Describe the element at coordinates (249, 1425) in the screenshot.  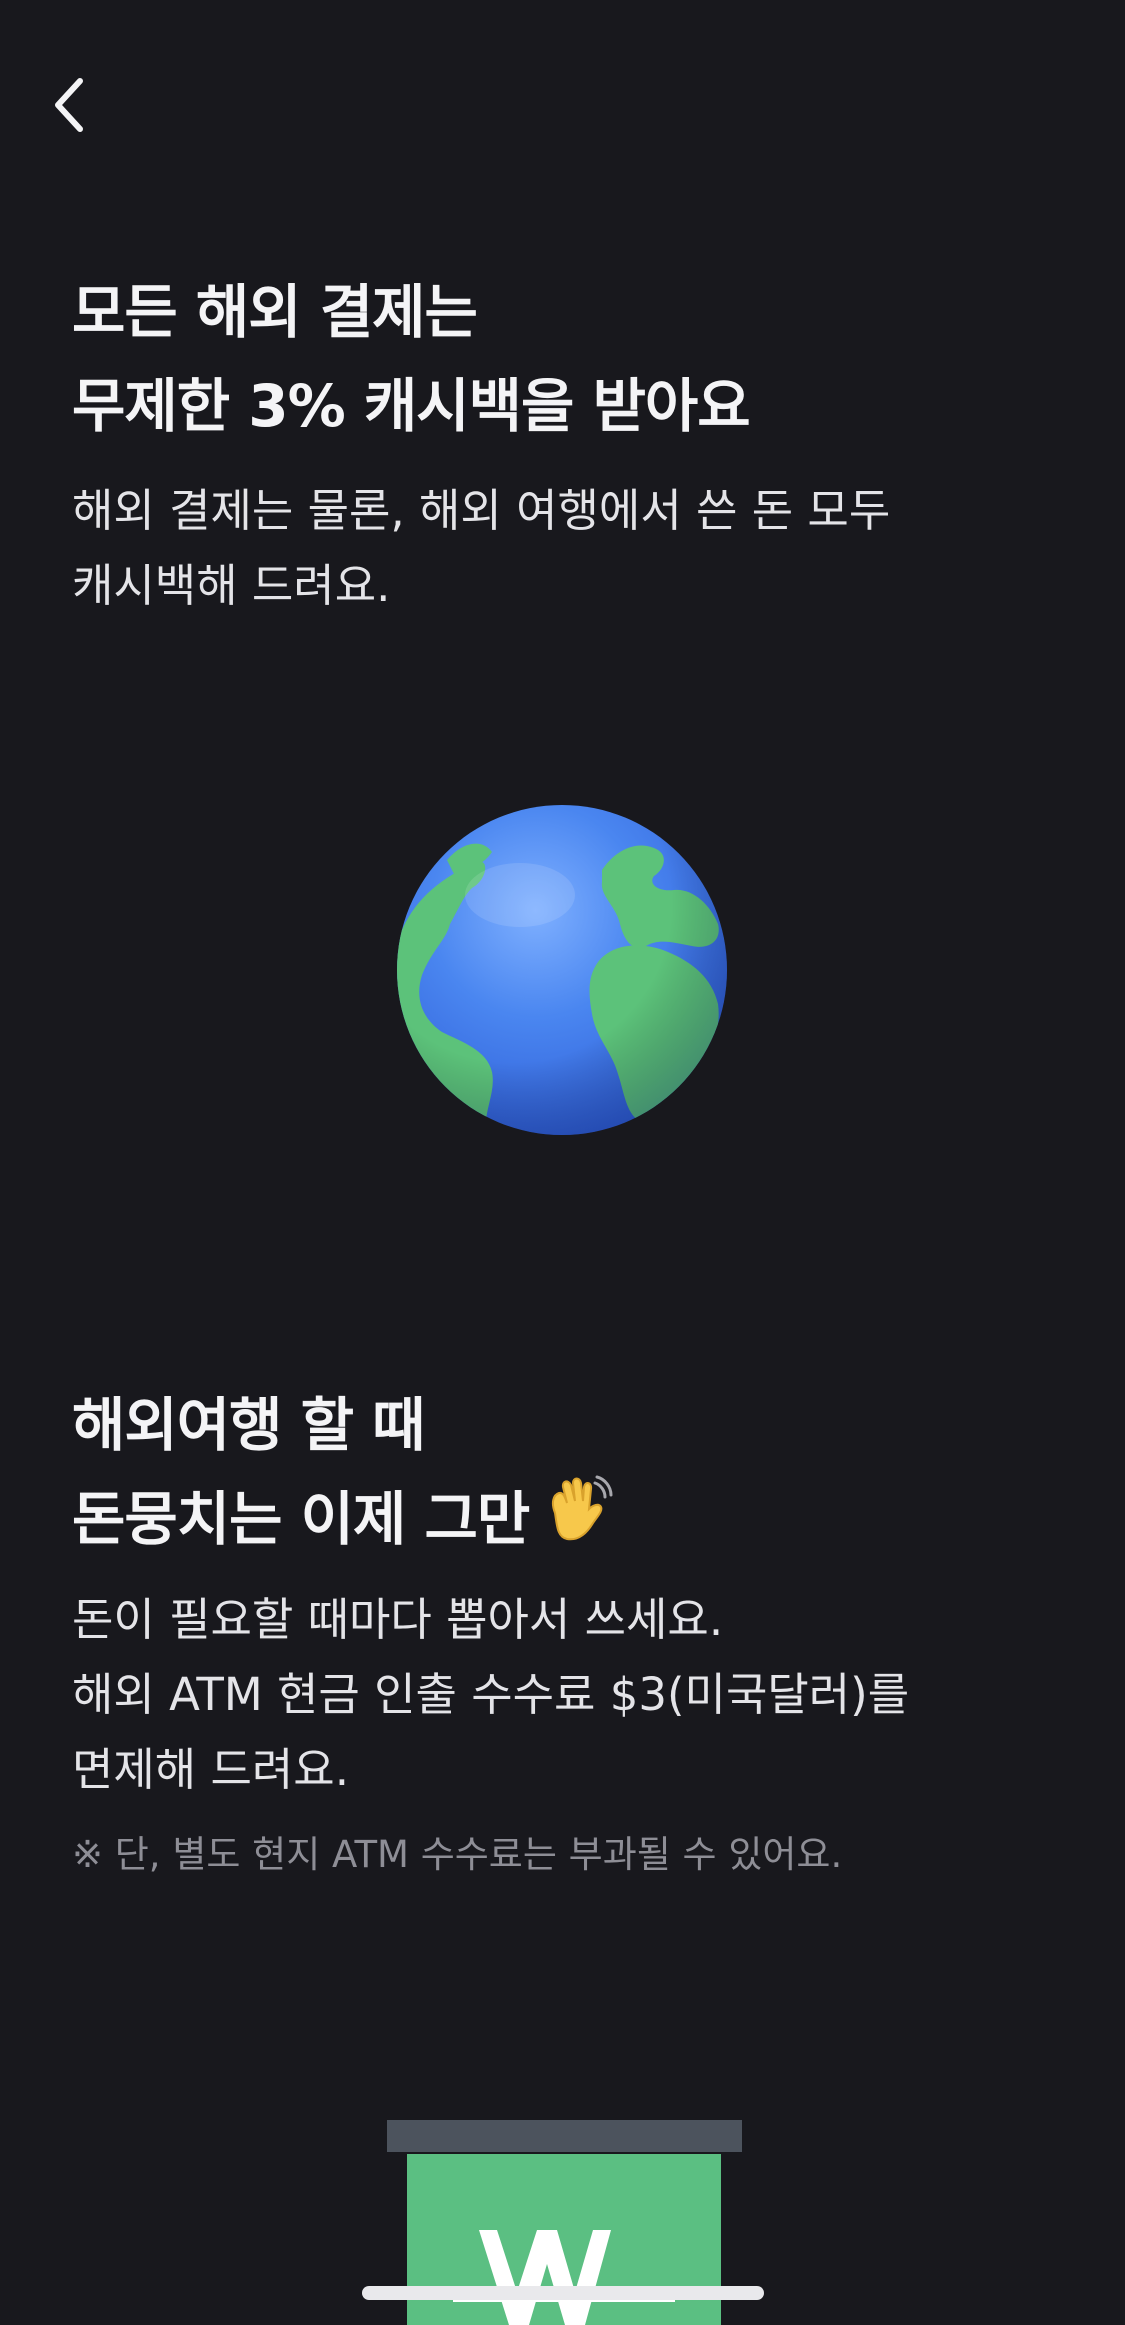
I see `atm-headline-line: 해외여행 할 때` at that location.